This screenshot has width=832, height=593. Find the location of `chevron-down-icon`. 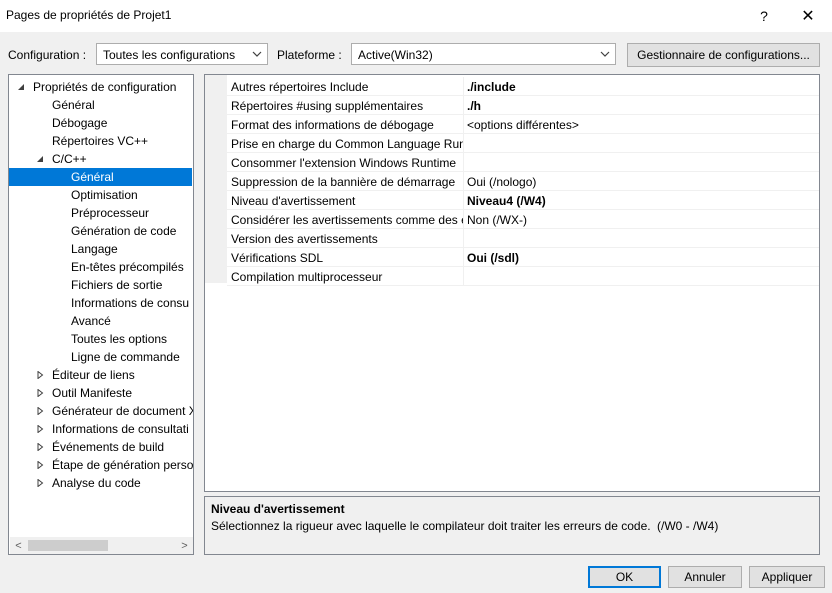

chevron-down-icon is located at coordinates (605, 54).